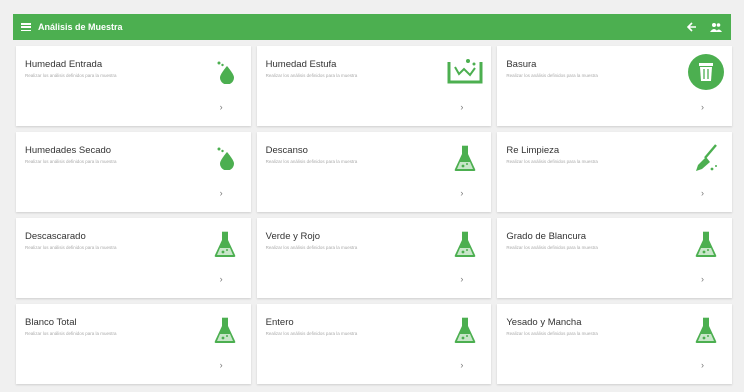 The height and width of the screenshot is (392, 744). What do you see at coordinates (533, 150) in the screenshot?
I see `card-title: Re Limpieza` at bounding box center [533, 150].